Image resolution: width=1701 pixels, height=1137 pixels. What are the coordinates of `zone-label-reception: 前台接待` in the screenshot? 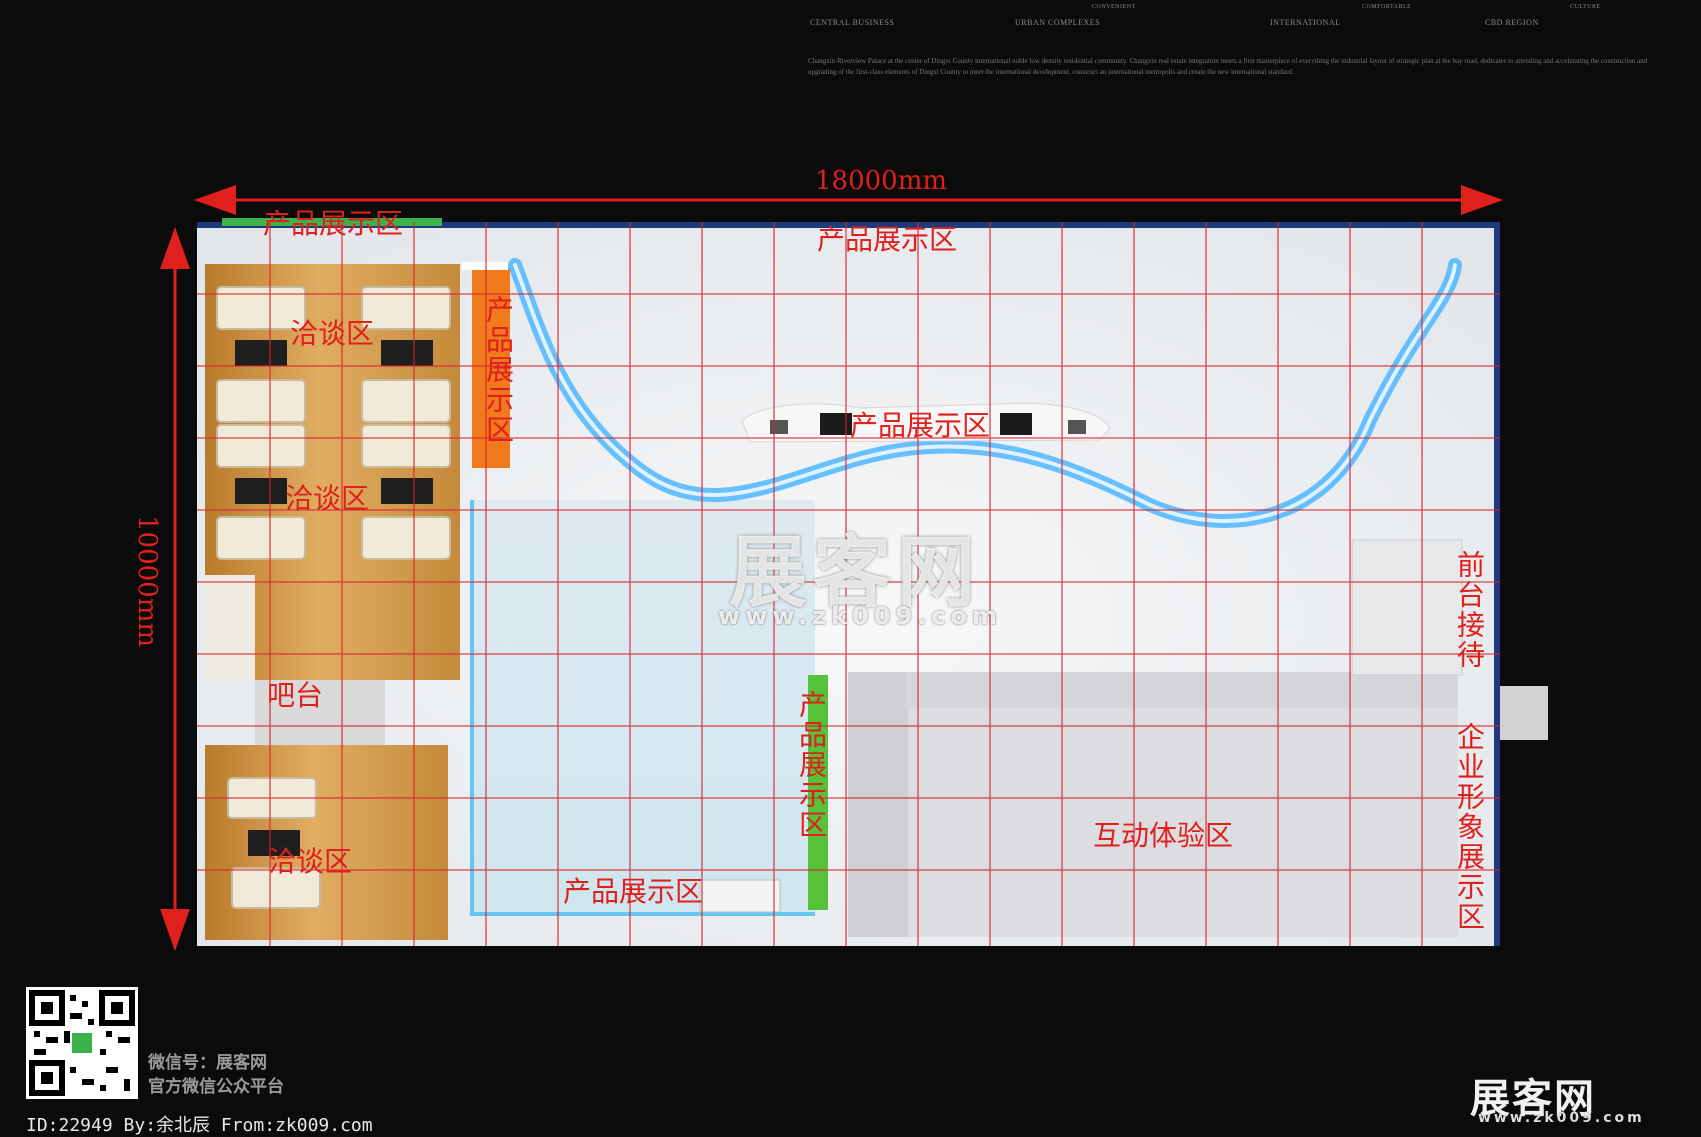 It's located at (1469, 610).